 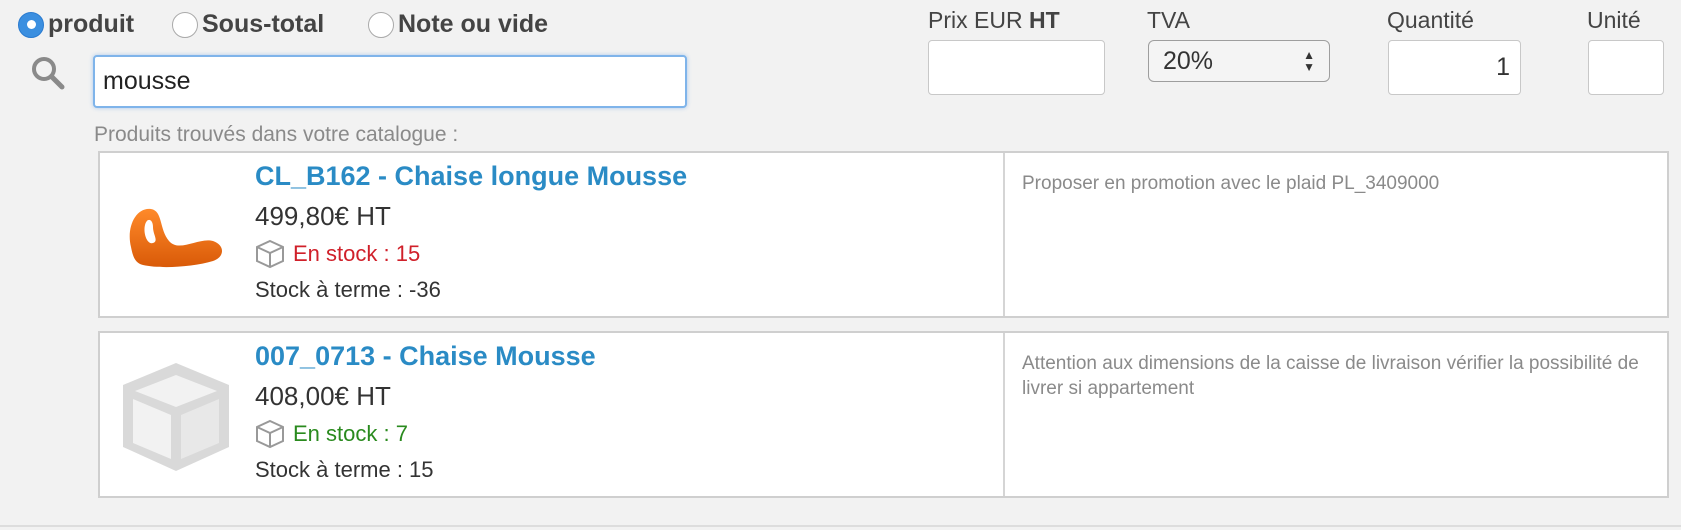 What do you see at coordinates (348, 289) in the screenshot?
I see `product-stock-term: Stock à terme : -36` at bounding box center [348, 289].